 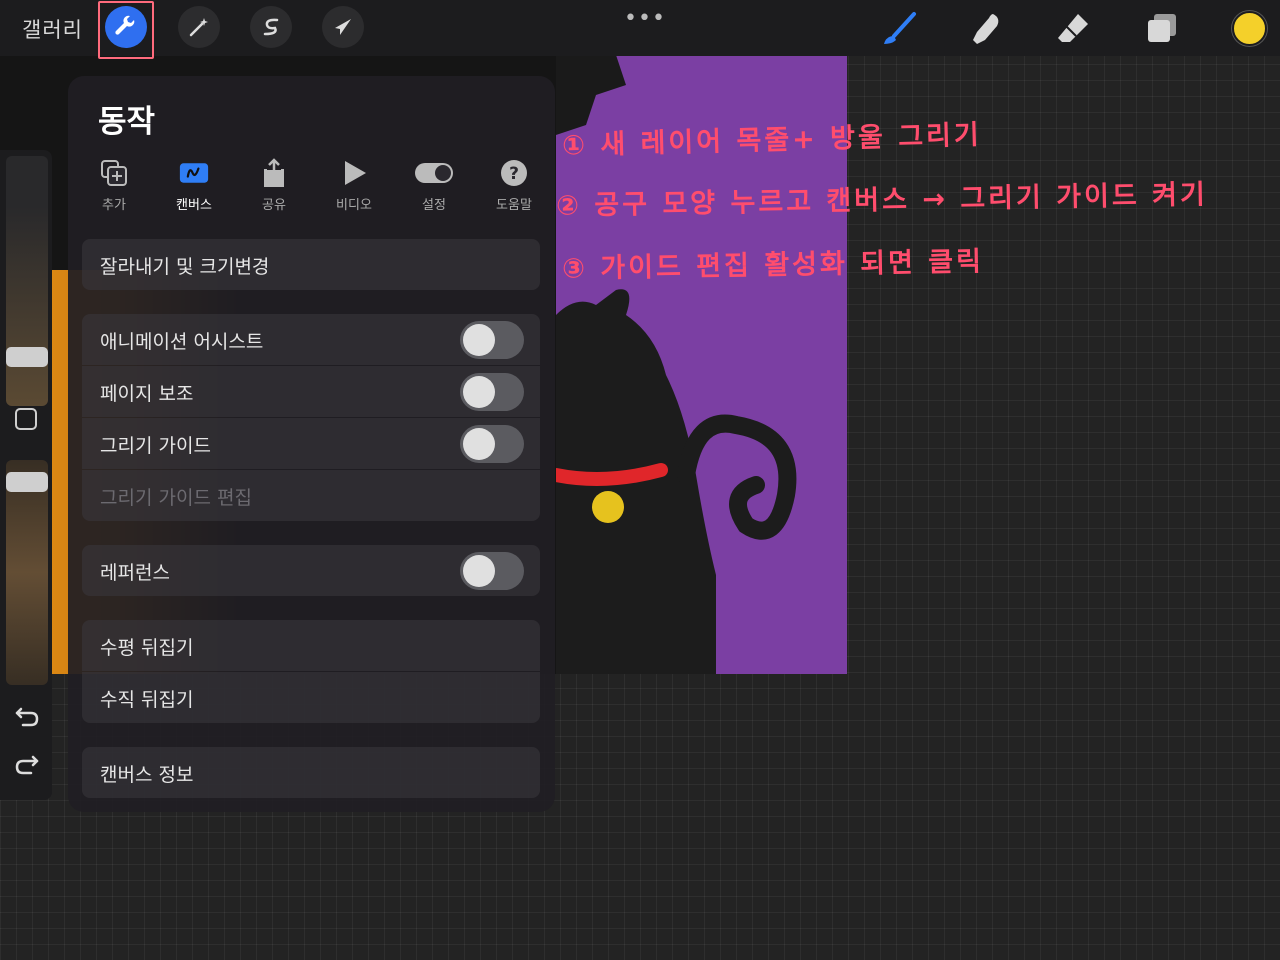 I want to click on page-assist-label: 페이지 보조, so click(x=147, y=394).